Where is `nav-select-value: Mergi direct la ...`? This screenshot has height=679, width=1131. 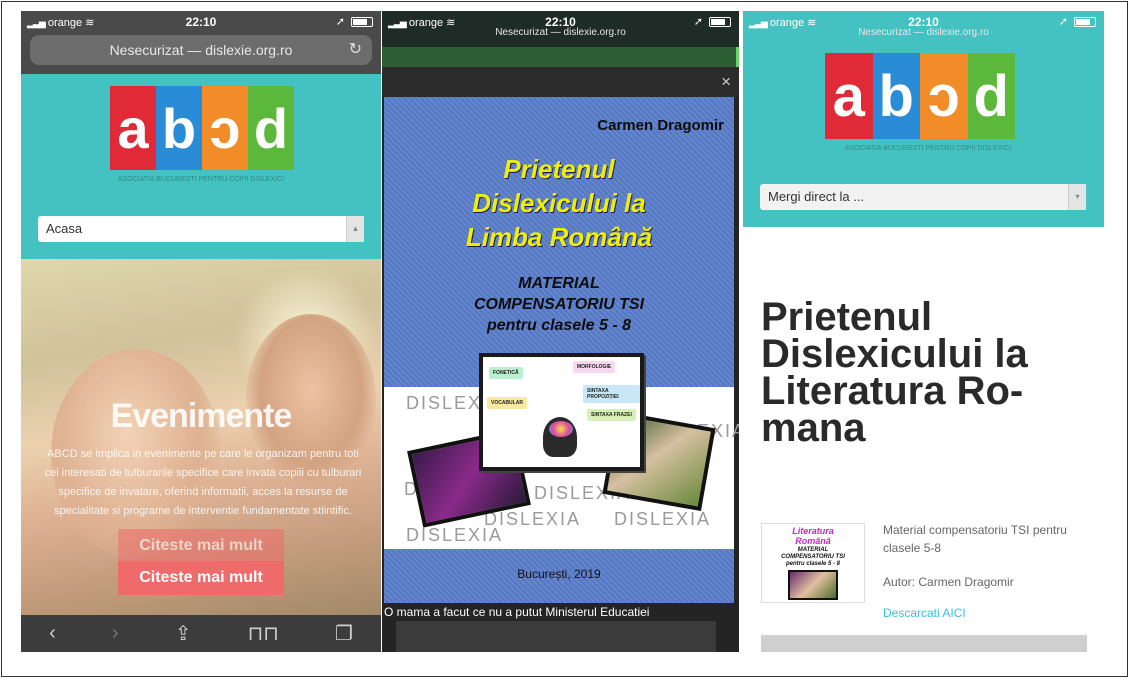
nav-select-value: Mergi direct la ... is located at coordinates (816, 196).